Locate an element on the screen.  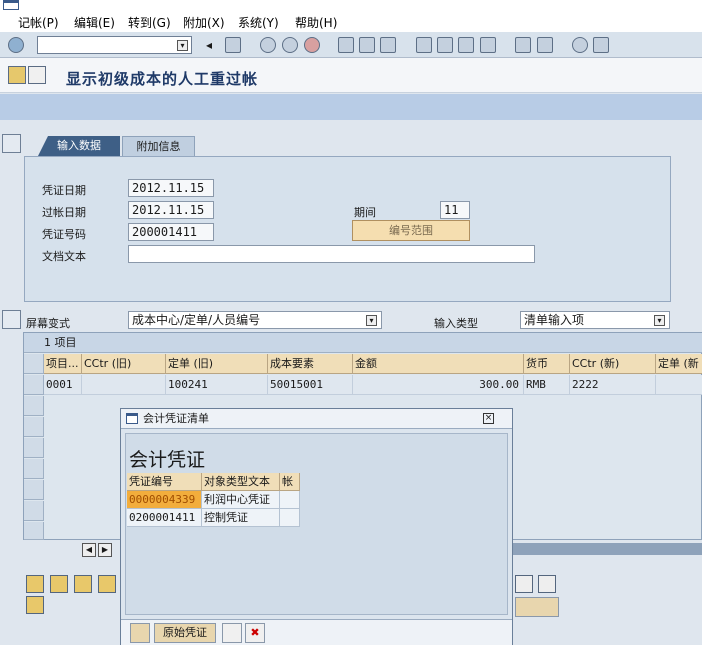
title-bar: 显示初级成本的人工重过帐 is located at coordinates (351, 75).